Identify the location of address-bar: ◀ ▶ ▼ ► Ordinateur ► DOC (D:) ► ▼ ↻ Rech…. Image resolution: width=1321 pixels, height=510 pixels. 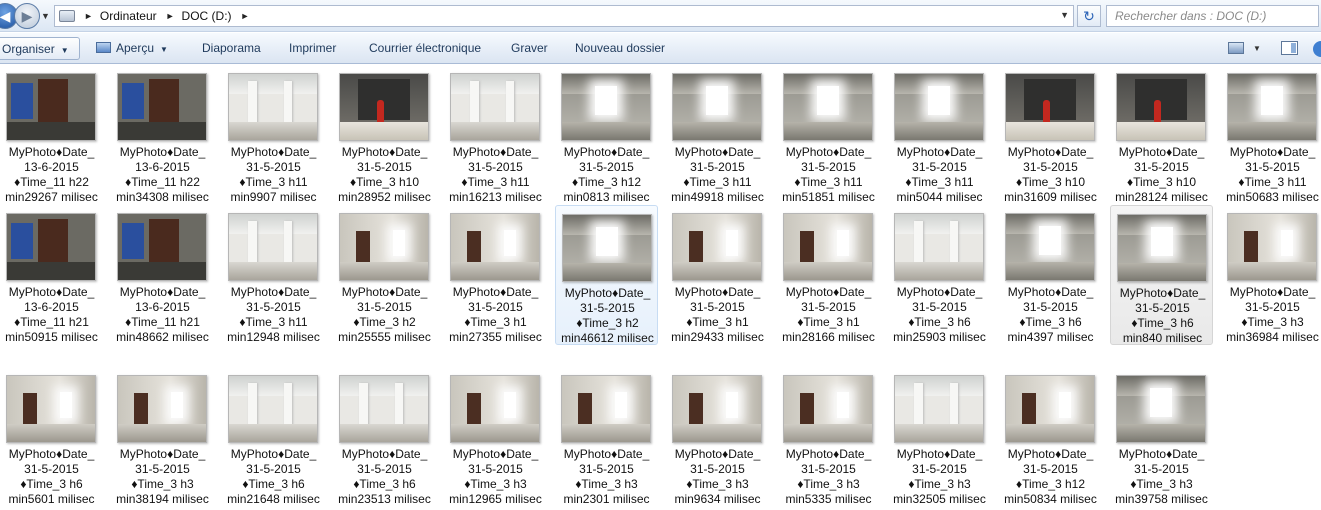
(660, 16).